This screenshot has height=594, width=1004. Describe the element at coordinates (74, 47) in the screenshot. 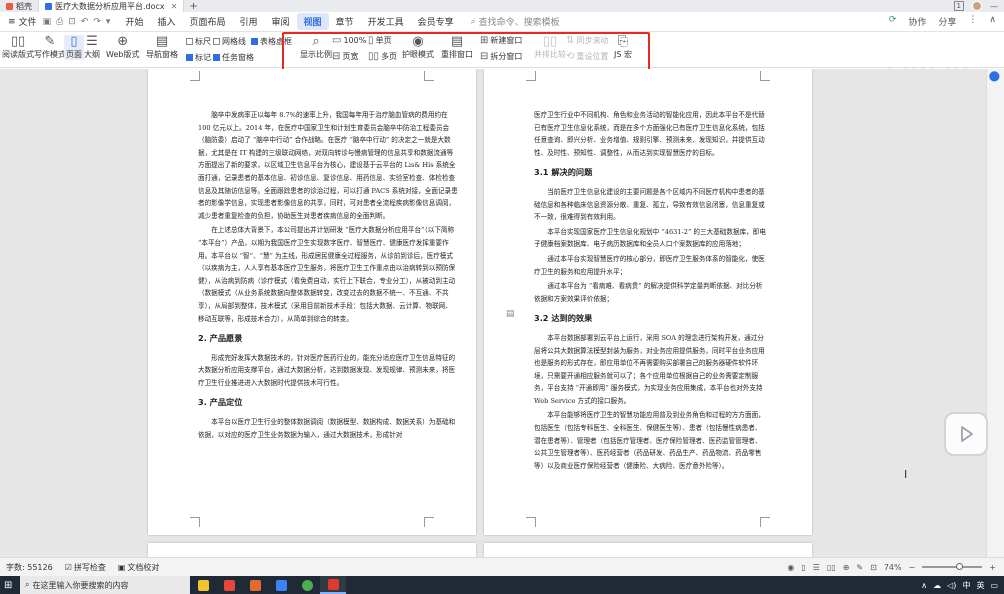

I see `page-view-button: ▯ 页面` at that location.